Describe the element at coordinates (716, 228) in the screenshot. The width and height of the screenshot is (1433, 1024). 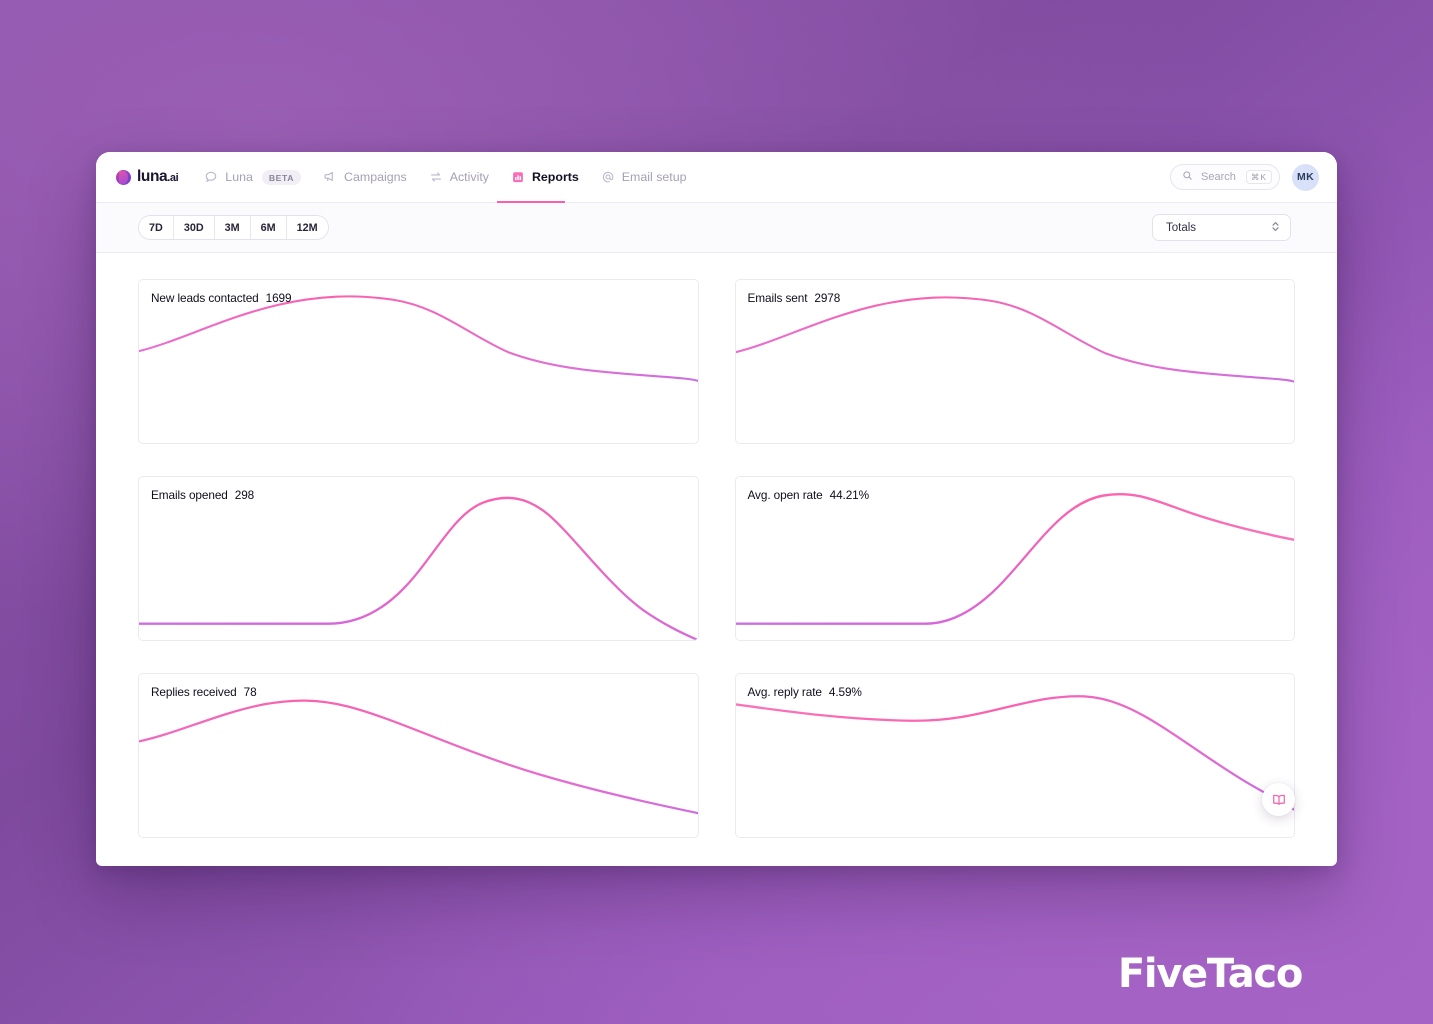
I see `filter-bar: 7D 30D 3M 6M 12M Totals` at that location.